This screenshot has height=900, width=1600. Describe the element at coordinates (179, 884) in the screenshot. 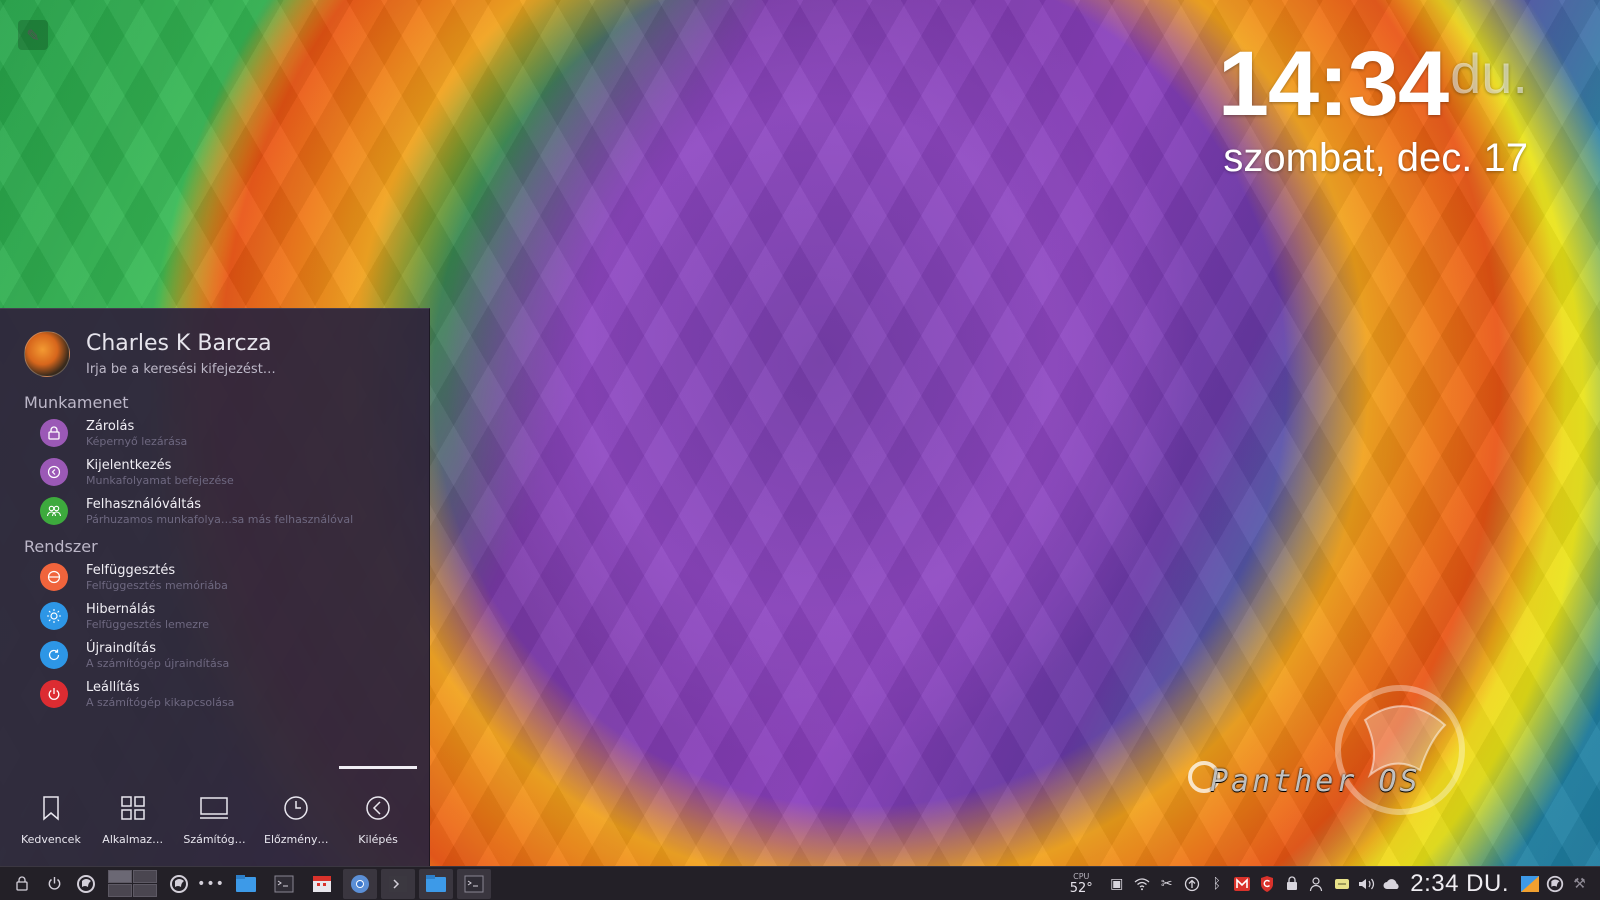

I see `panther-app-button` at that location.